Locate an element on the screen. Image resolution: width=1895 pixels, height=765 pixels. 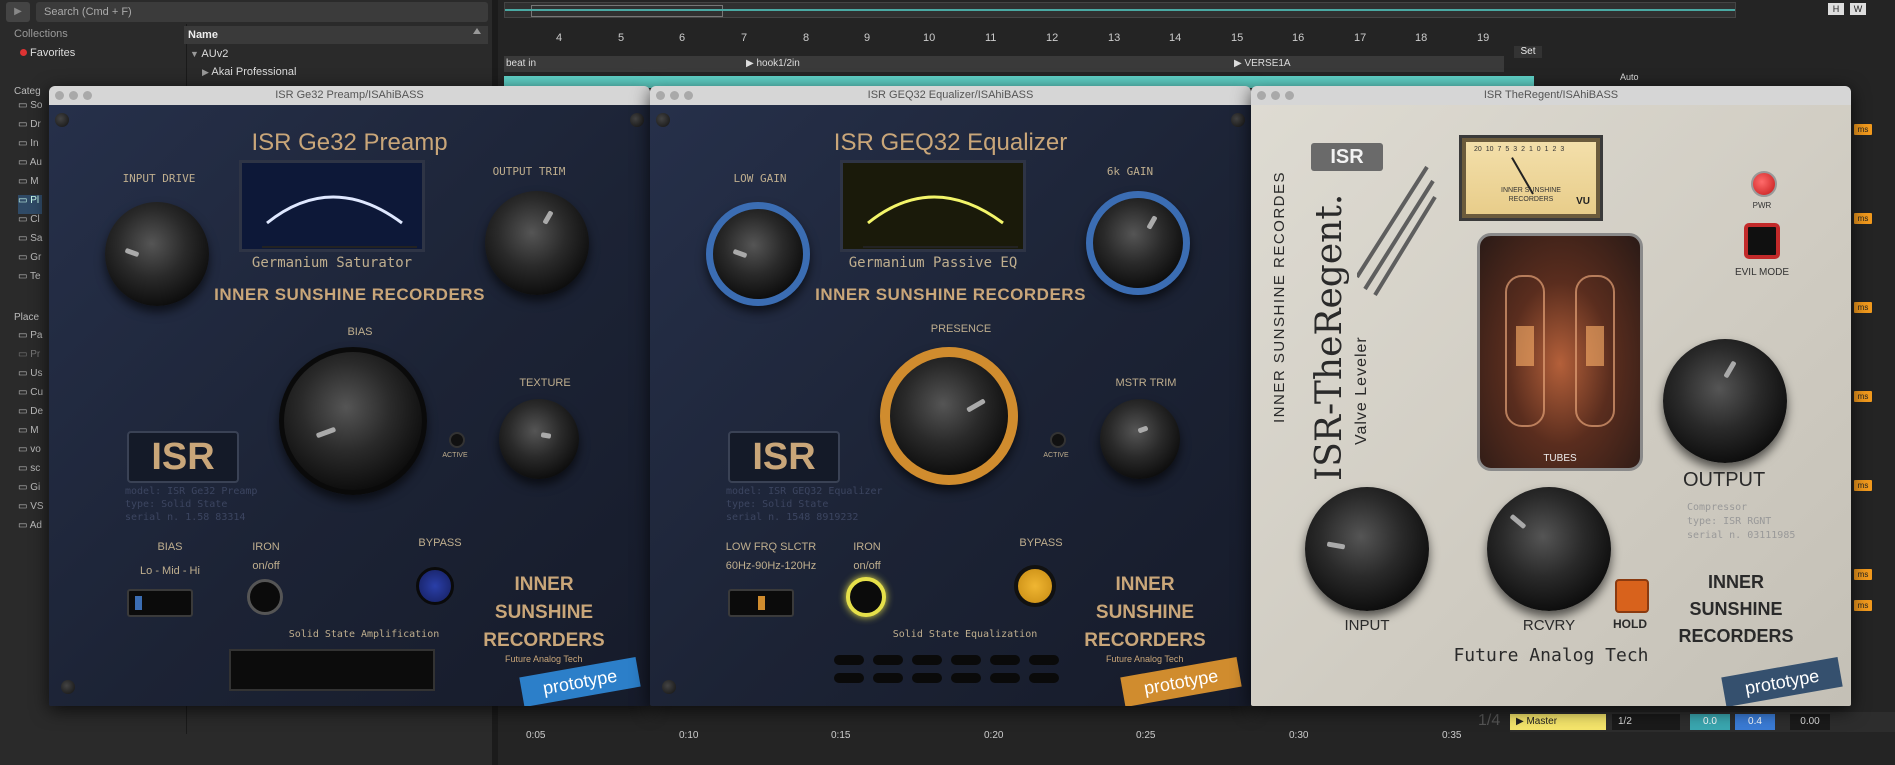
ruler-tick: 19 is located at coordinates (1483, 38).